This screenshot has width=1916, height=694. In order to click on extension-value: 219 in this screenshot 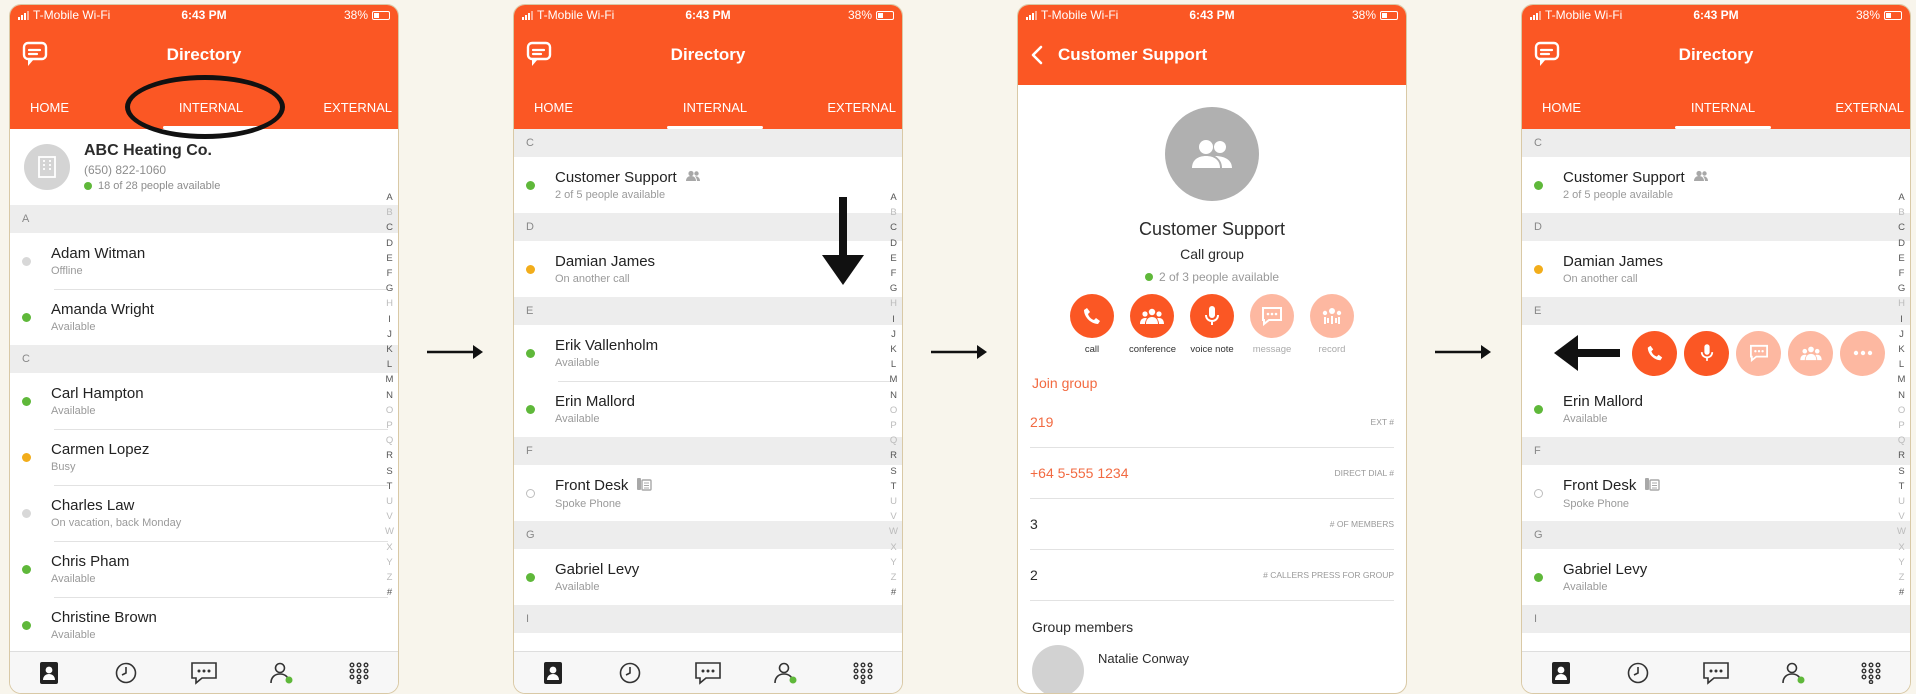, I will do `click(1041, 422)`.